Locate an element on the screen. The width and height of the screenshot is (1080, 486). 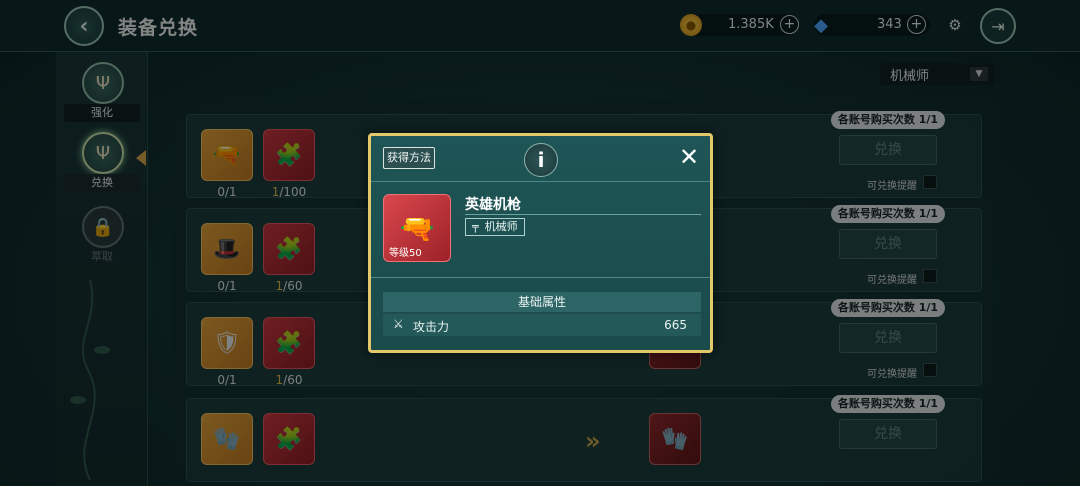
class-tag-label: 机械师 is located at coordinates (501, 226).